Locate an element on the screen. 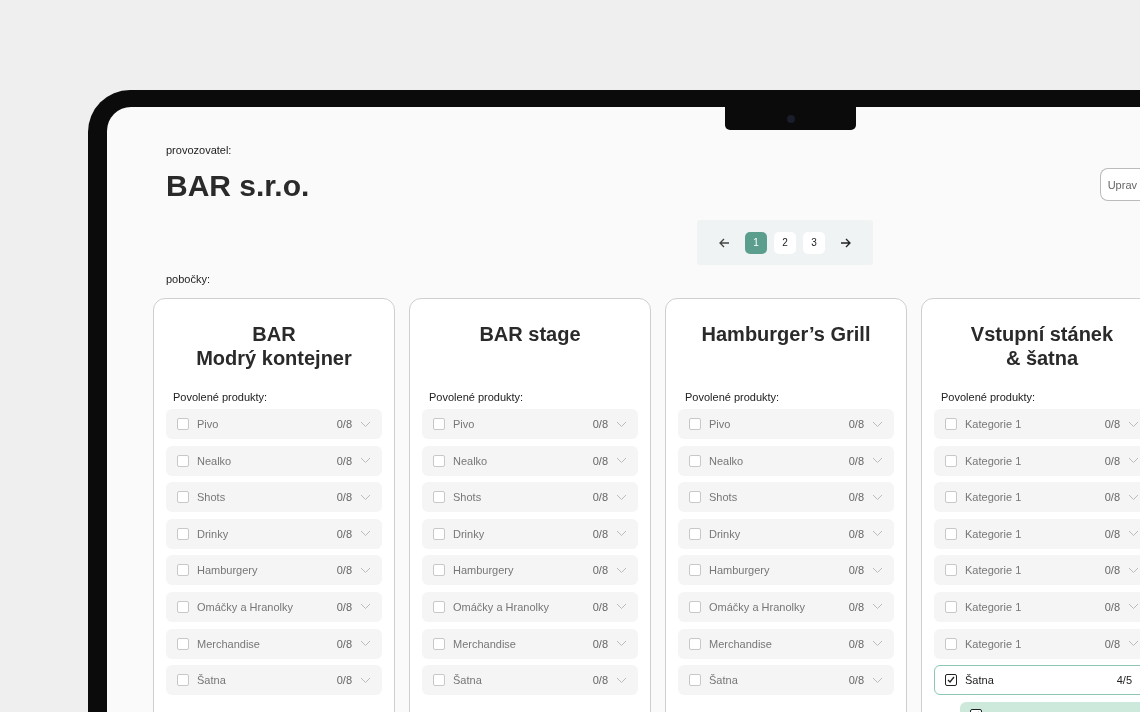 The width and height of the screenshot is (1140, 712). camera-icon is located at coordinates (790, 118).